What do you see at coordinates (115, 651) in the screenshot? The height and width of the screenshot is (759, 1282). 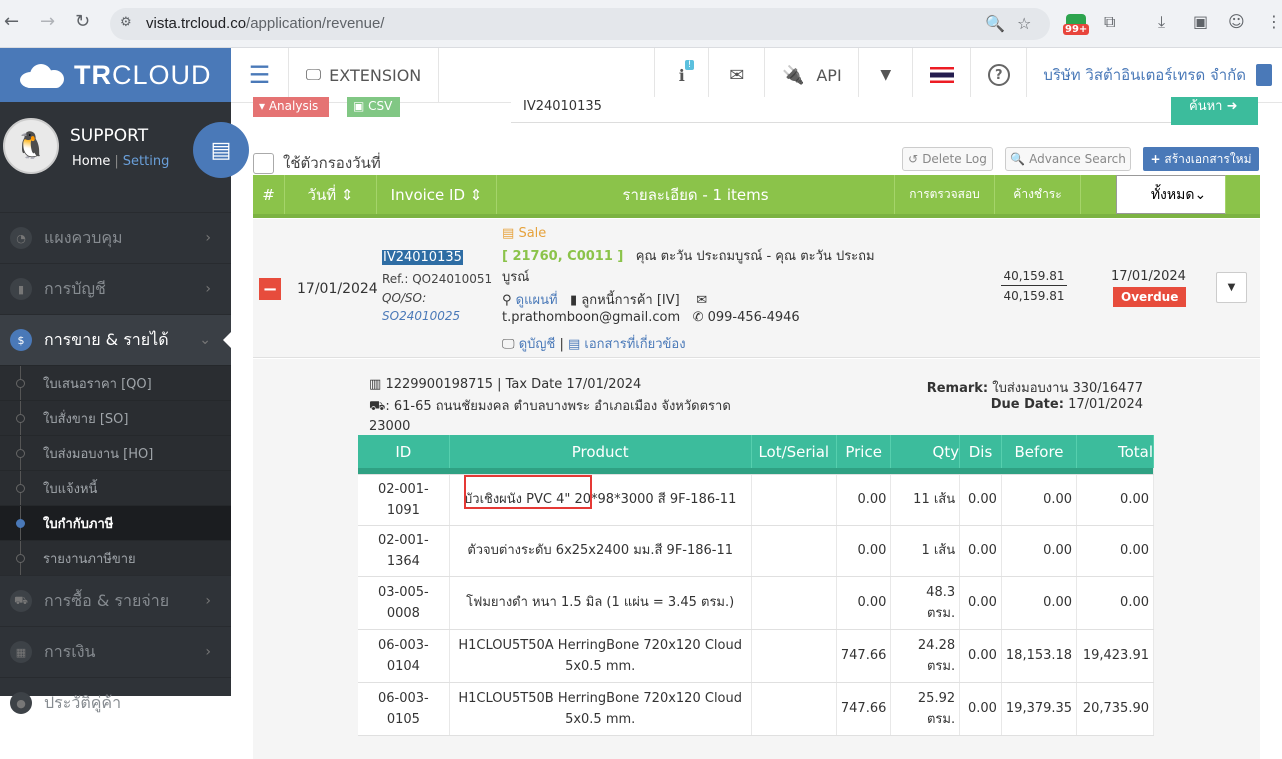 I see `menu-finance: ▦ การเงิน ›` at bounding box center [115, 651].